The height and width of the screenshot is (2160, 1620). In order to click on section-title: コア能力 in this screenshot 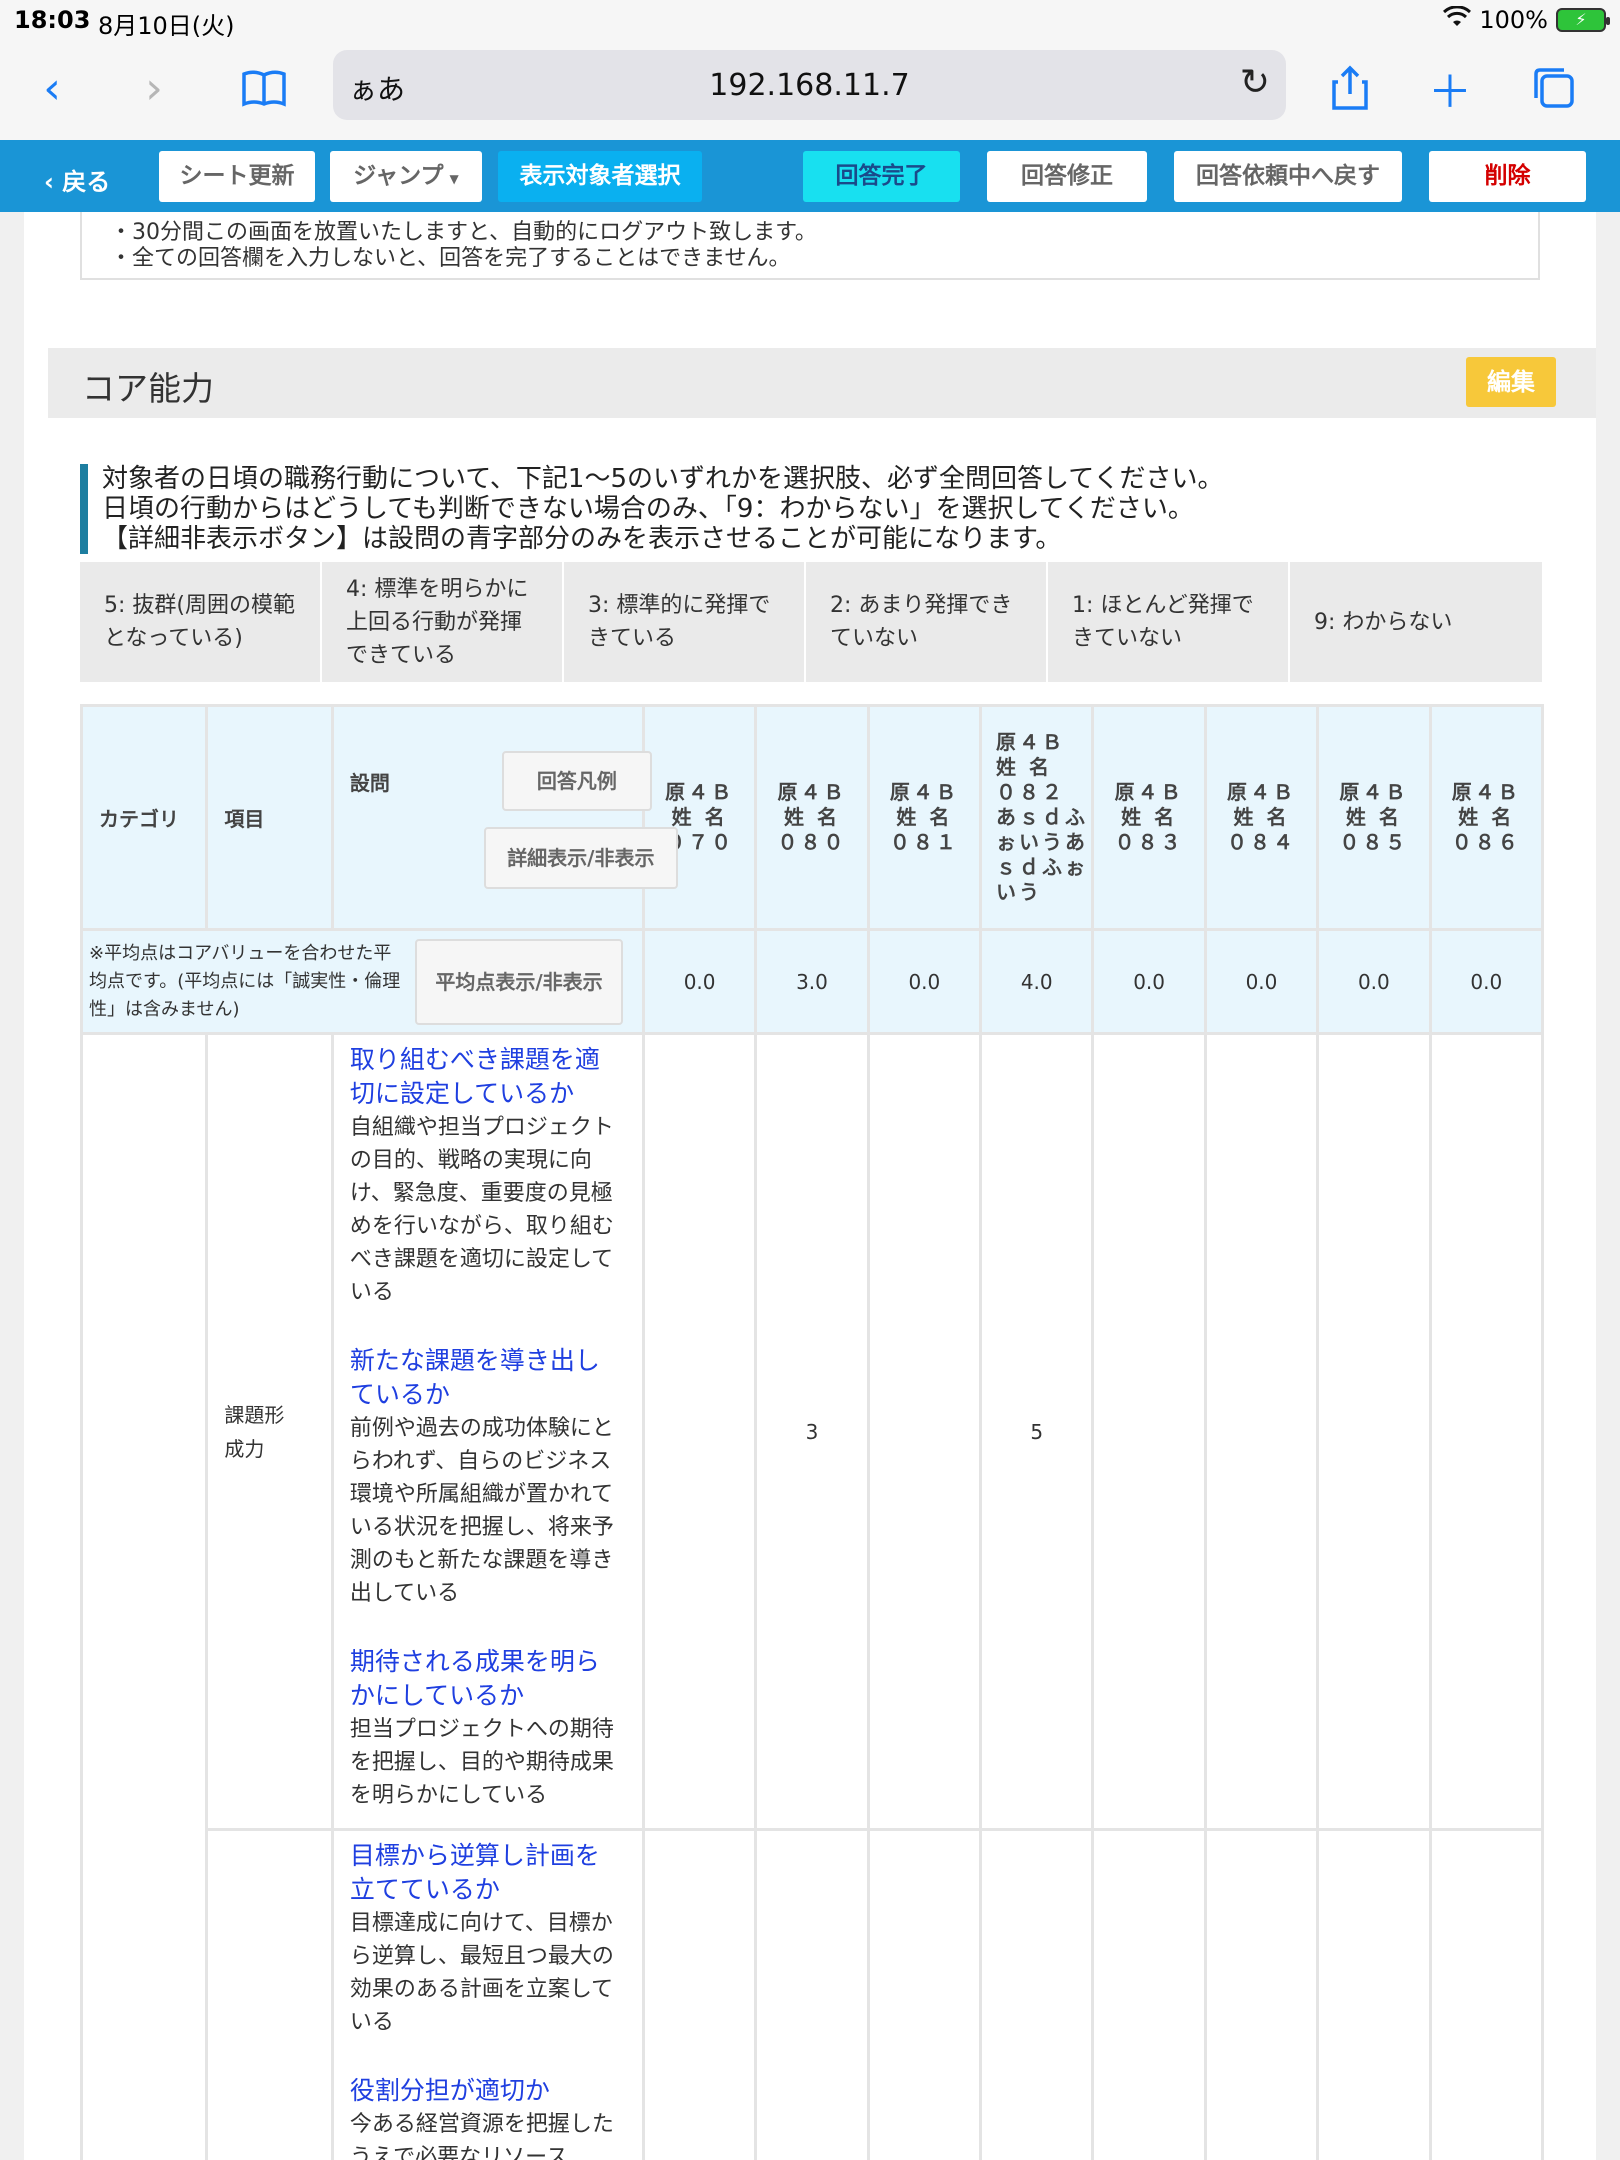, I will do `click(148, 388)`.